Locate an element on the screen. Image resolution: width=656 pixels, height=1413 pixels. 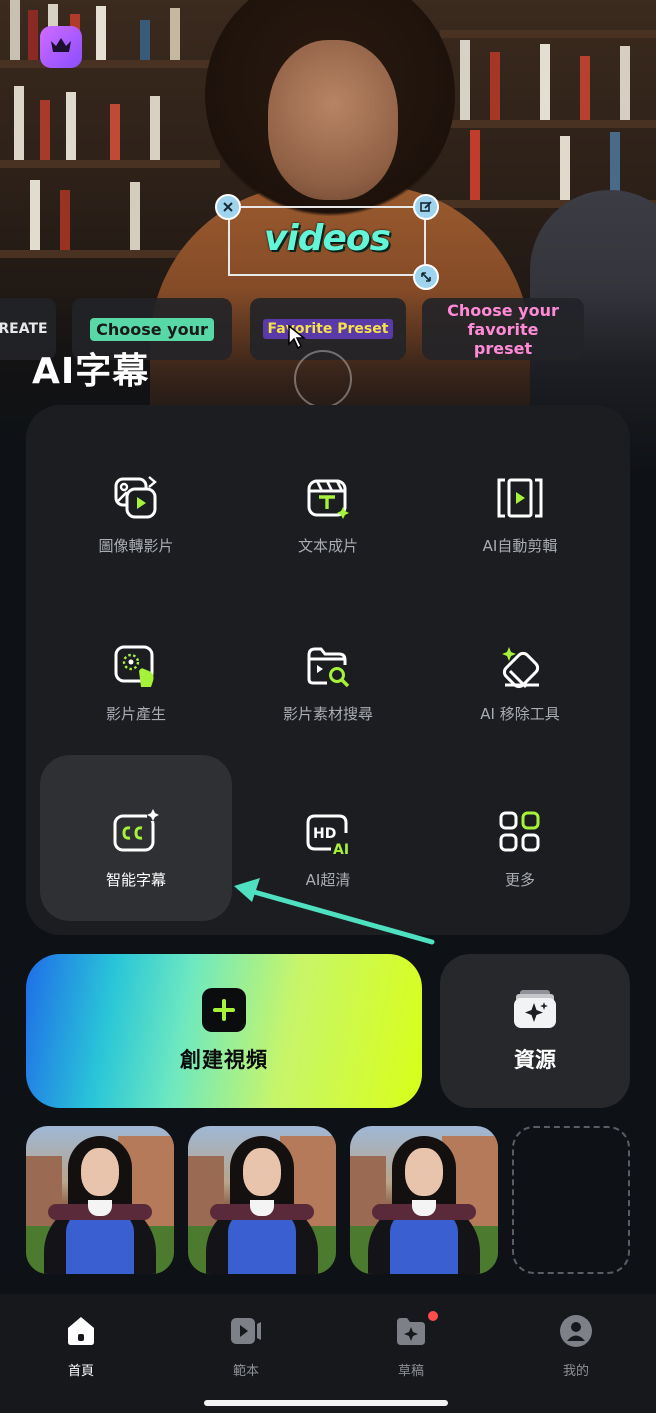
sticker-edit-handle is located at coordinates (426, 207).